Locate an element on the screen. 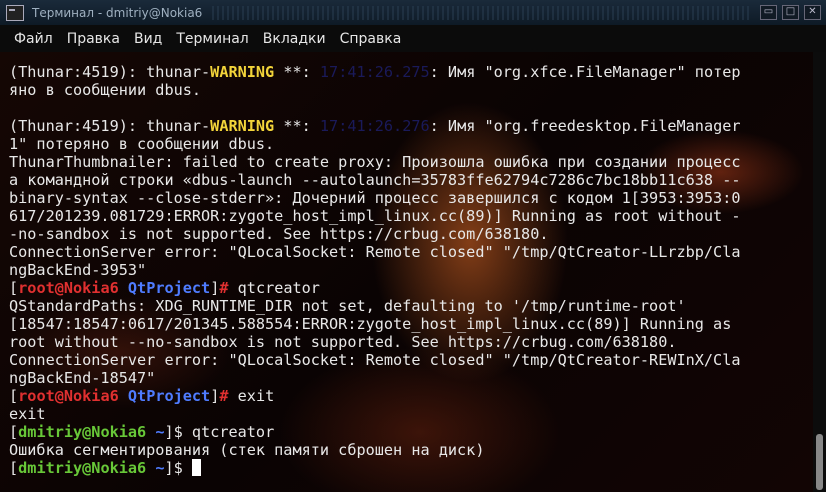  terminal-line: [root@Nokia6 QtProject]# exit is located at coordinates (411, 396).